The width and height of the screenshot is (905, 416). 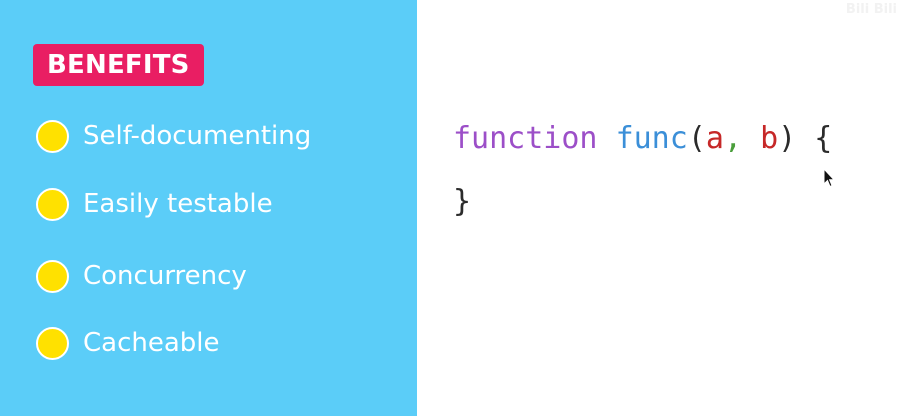 I want to click on benefit-item-cacheable: Cacheable, so click(x=128, y=343).